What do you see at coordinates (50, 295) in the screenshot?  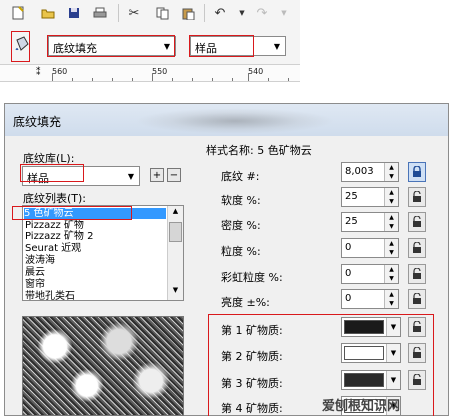 I see `list-item: 带地孔类石` at bounding box center [50, 295].